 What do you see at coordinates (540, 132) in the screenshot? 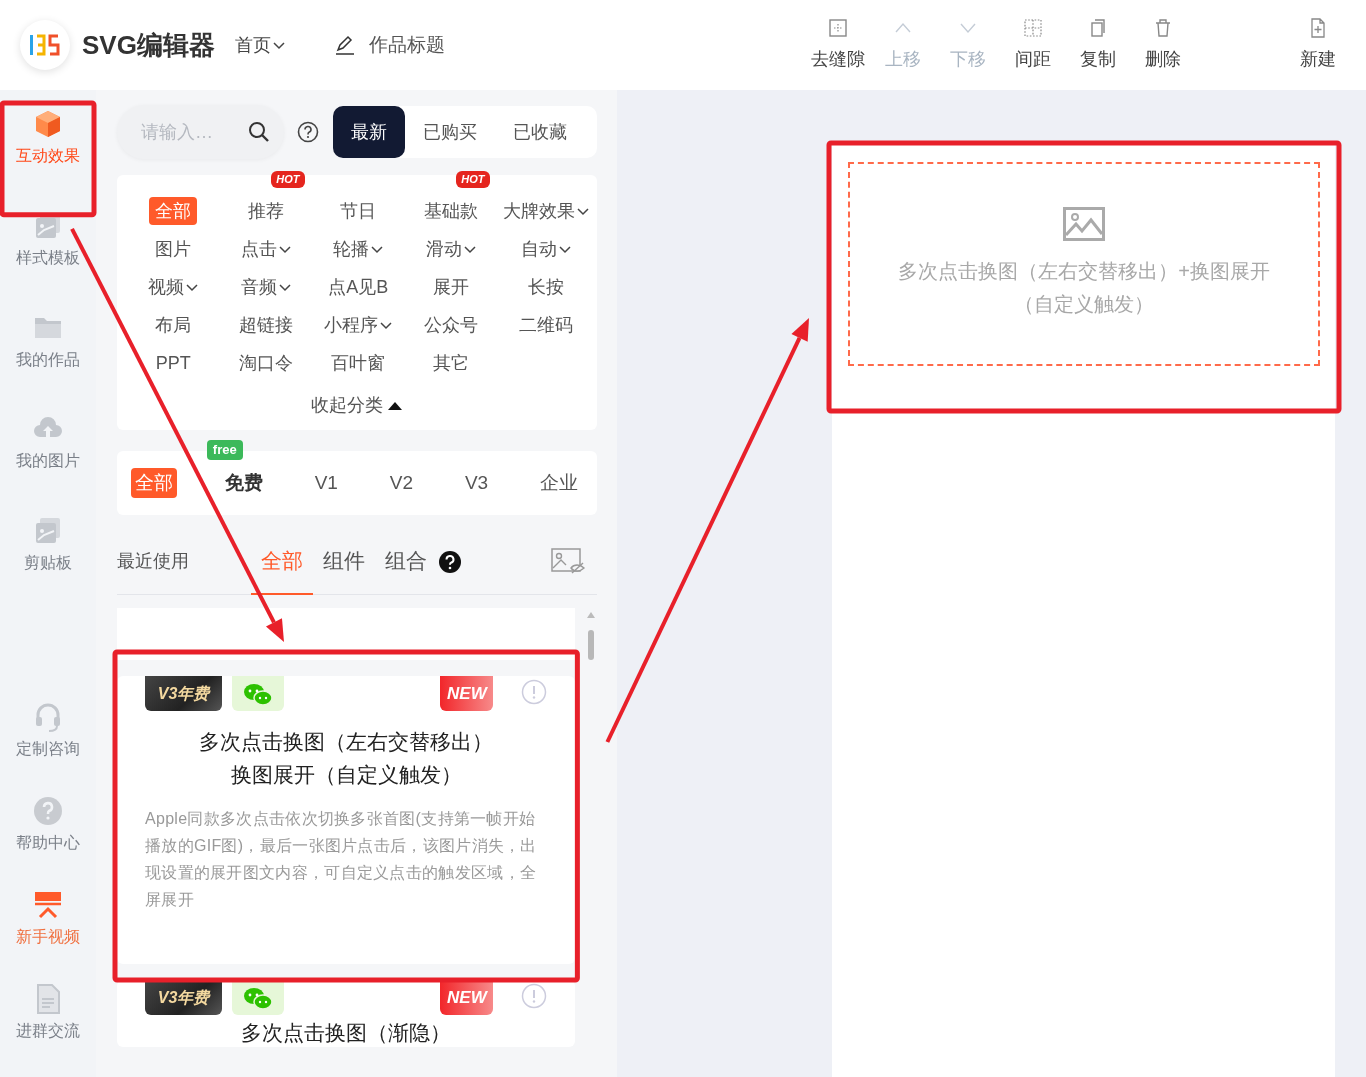
I see `filter-tab: 已收藏` at bounding box center [540, 132].